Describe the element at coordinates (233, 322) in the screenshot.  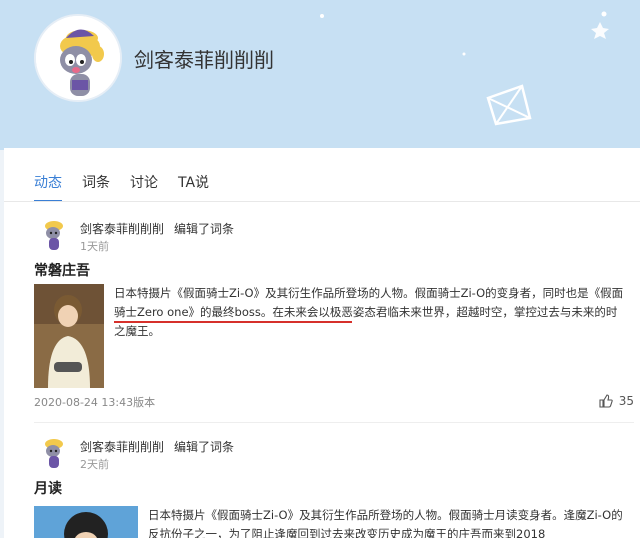
I see `highlight-underline` at that location.